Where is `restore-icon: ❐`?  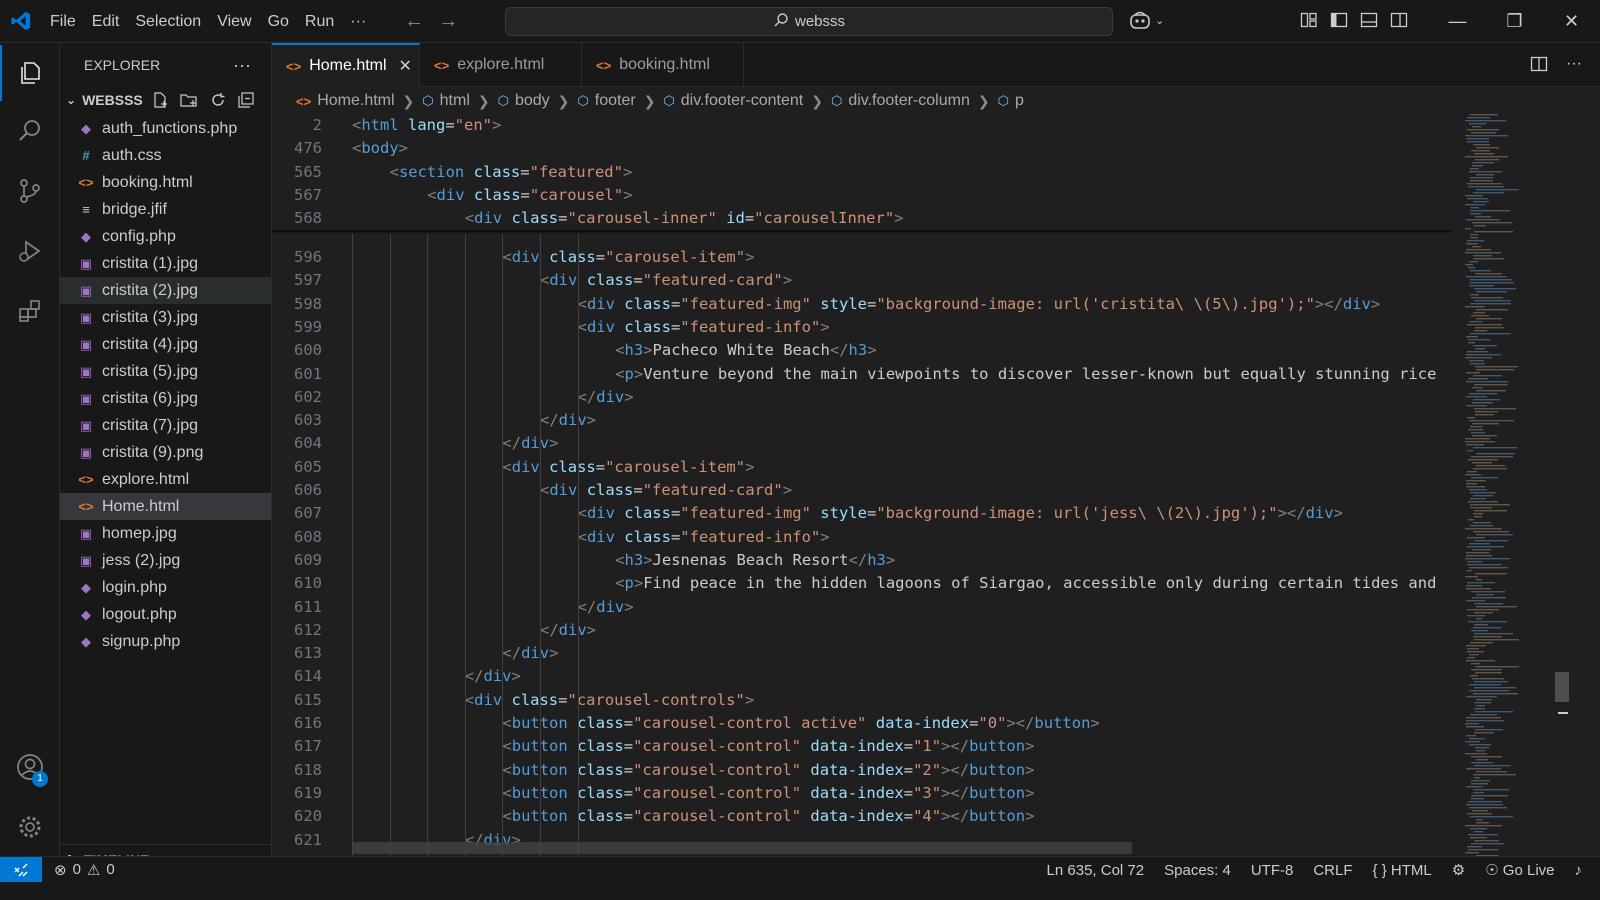 restore-icon: ❐ is located at coordinates (1514, 21).